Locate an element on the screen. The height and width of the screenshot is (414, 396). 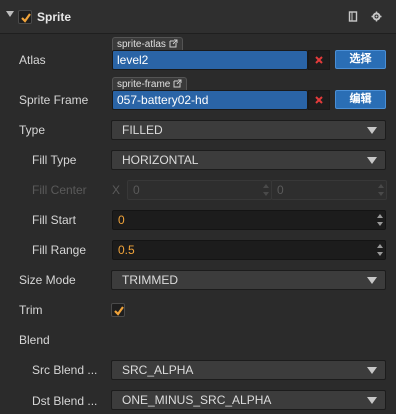
atlas-select-button: 选择 is located at coordinates (360, 59).